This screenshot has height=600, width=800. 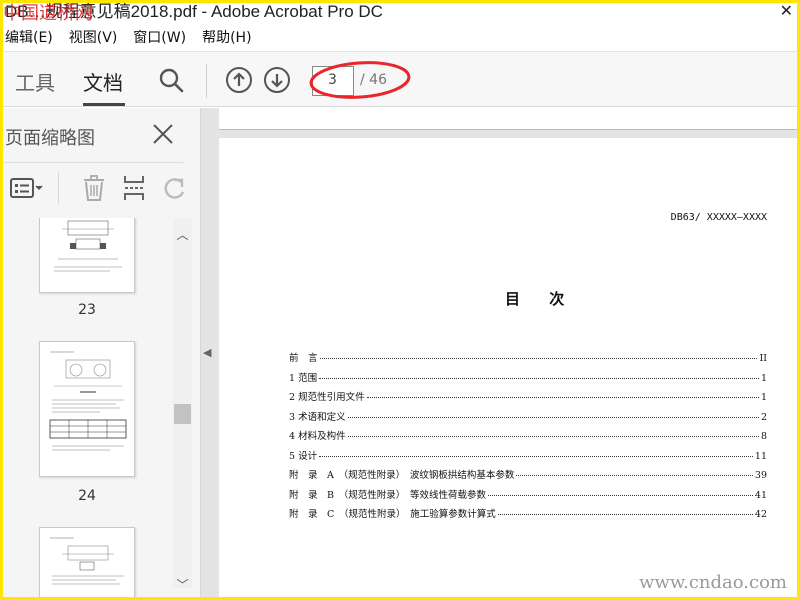 What do you see at coordinates (763, 436) in the screenshot?
I see `toc-entry-page: 8` at bounding box center [763, 436].